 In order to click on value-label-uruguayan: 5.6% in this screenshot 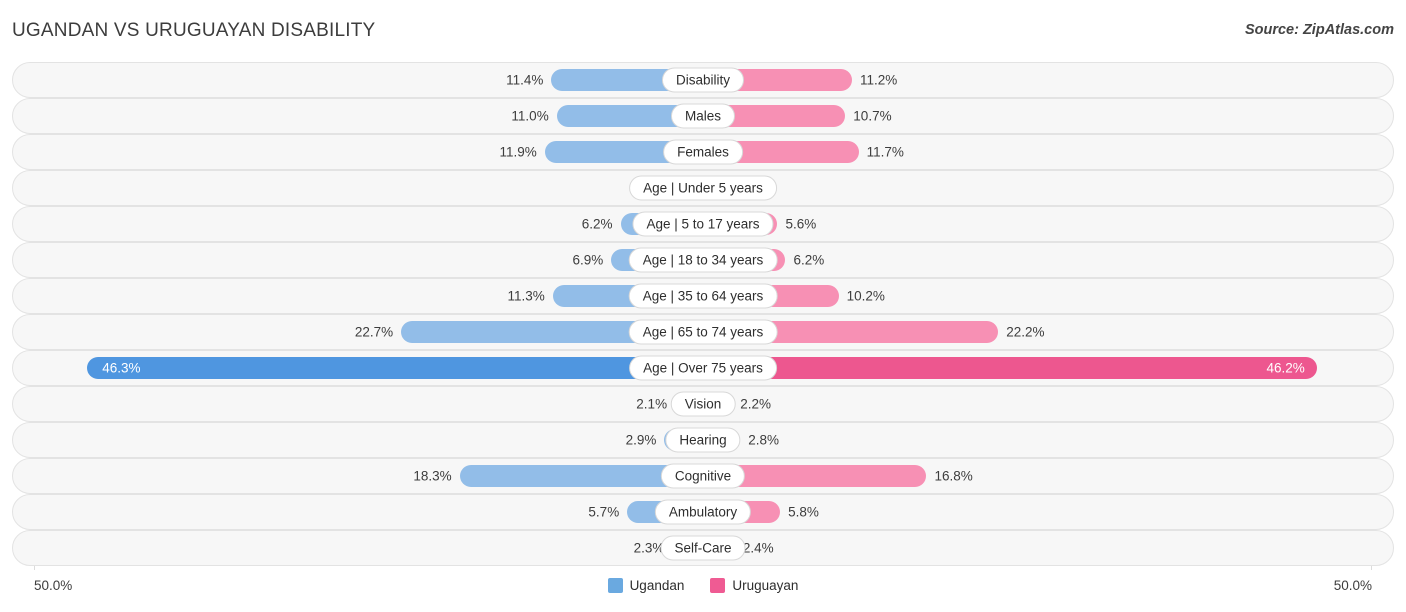, I will do `click(801, 224)`.